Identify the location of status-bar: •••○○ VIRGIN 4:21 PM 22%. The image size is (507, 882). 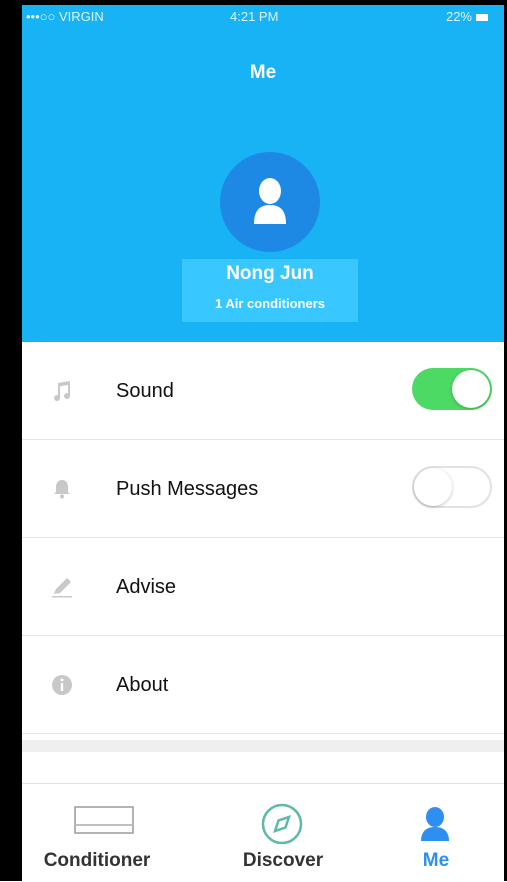
(263, 17).